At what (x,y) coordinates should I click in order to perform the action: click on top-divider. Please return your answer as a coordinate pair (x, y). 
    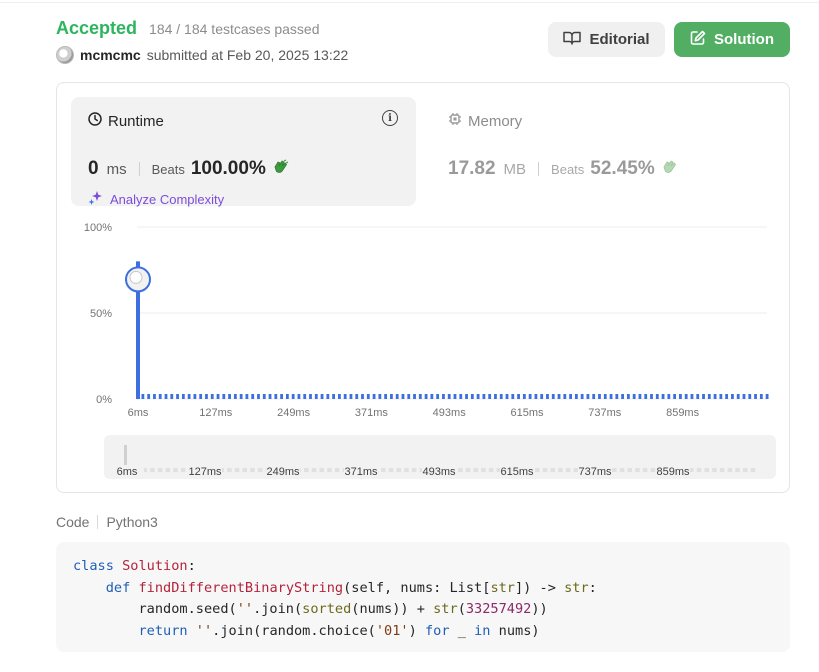
    Looking at the image, I should click on (409, 1).